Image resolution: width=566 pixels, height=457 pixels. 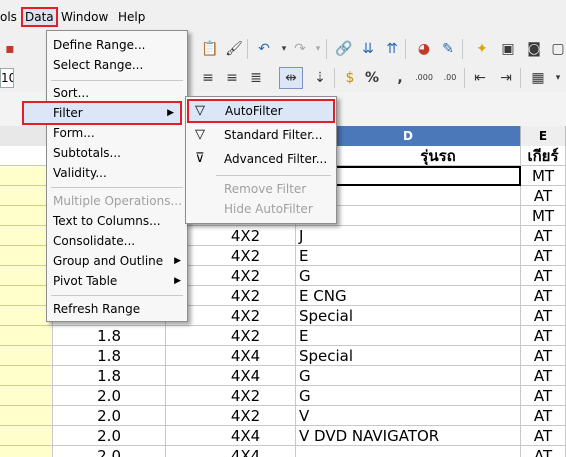 What do you see at coordinates (408, 416) in the screenshot?
I see `cell-model: V` at bounding box center [408, 416].